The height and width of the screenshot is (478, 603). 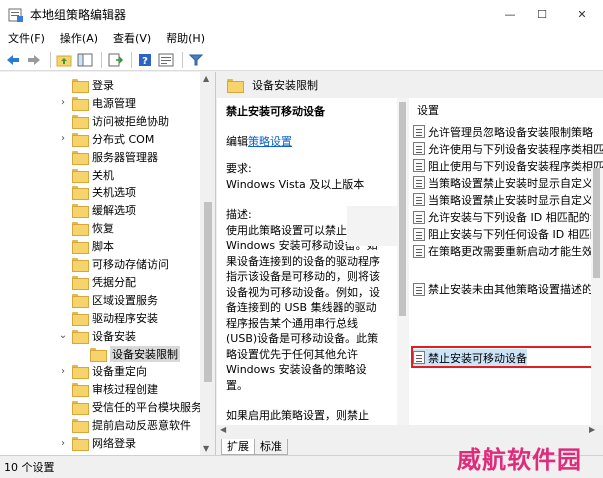 What do you see at coordinates (34, 60) in the screenshot?
I see `forward-icon` at bounding box center [34, 60].